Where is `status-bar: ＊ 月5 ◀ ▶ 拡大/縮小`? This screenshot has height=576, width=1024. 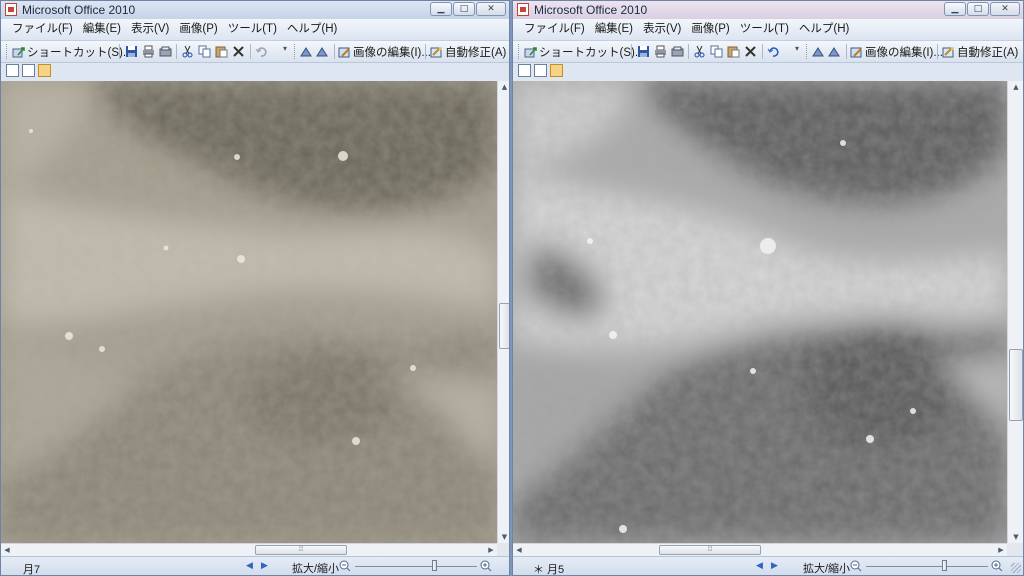 status-bar: ＊ 月5 ◀ ▶ 拡大/縮小 is located at coordinates (768, 566).